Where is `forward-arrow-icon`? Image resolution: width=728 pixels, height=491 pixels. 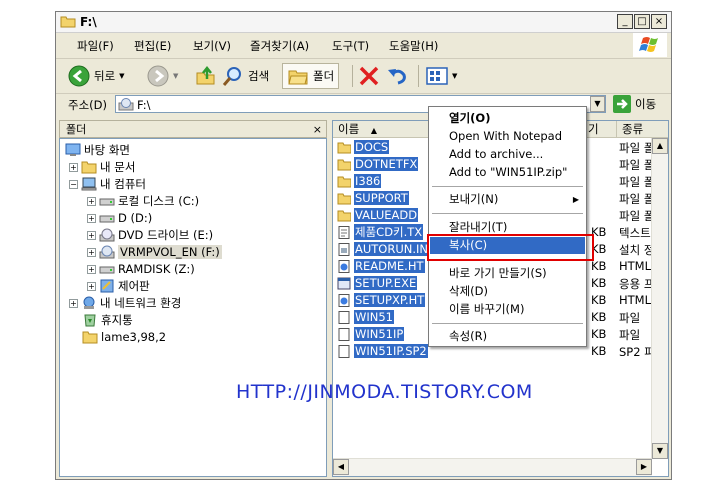 forward-arrow-icon is located at coordinates (158, 76).